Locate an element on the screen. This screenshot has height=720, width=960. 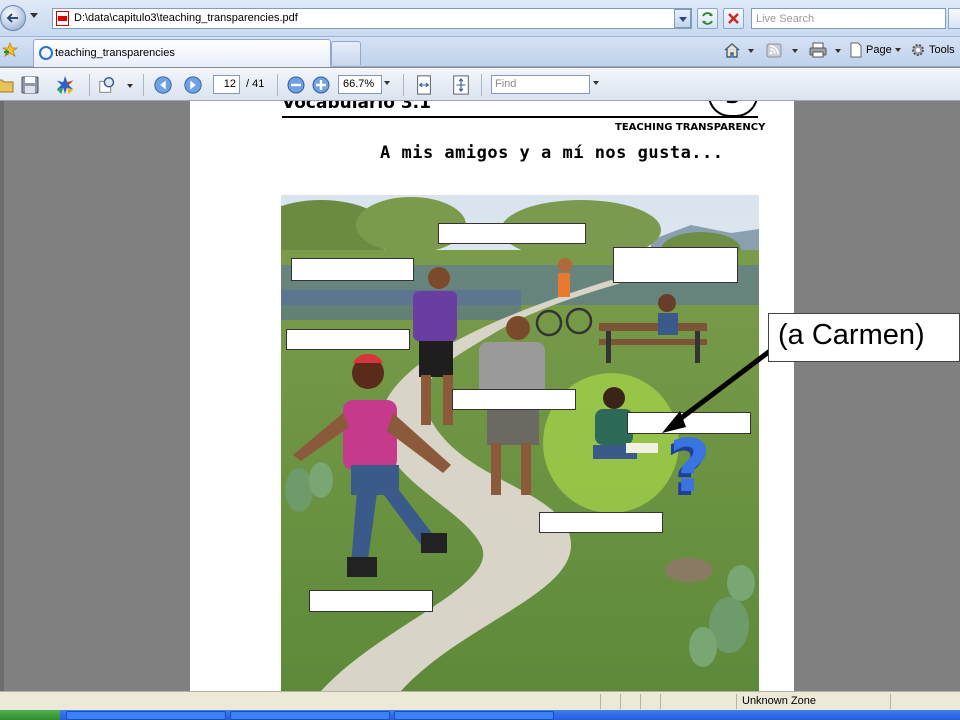
search-placeholder: Live Search is located at coordinates (785, 19).